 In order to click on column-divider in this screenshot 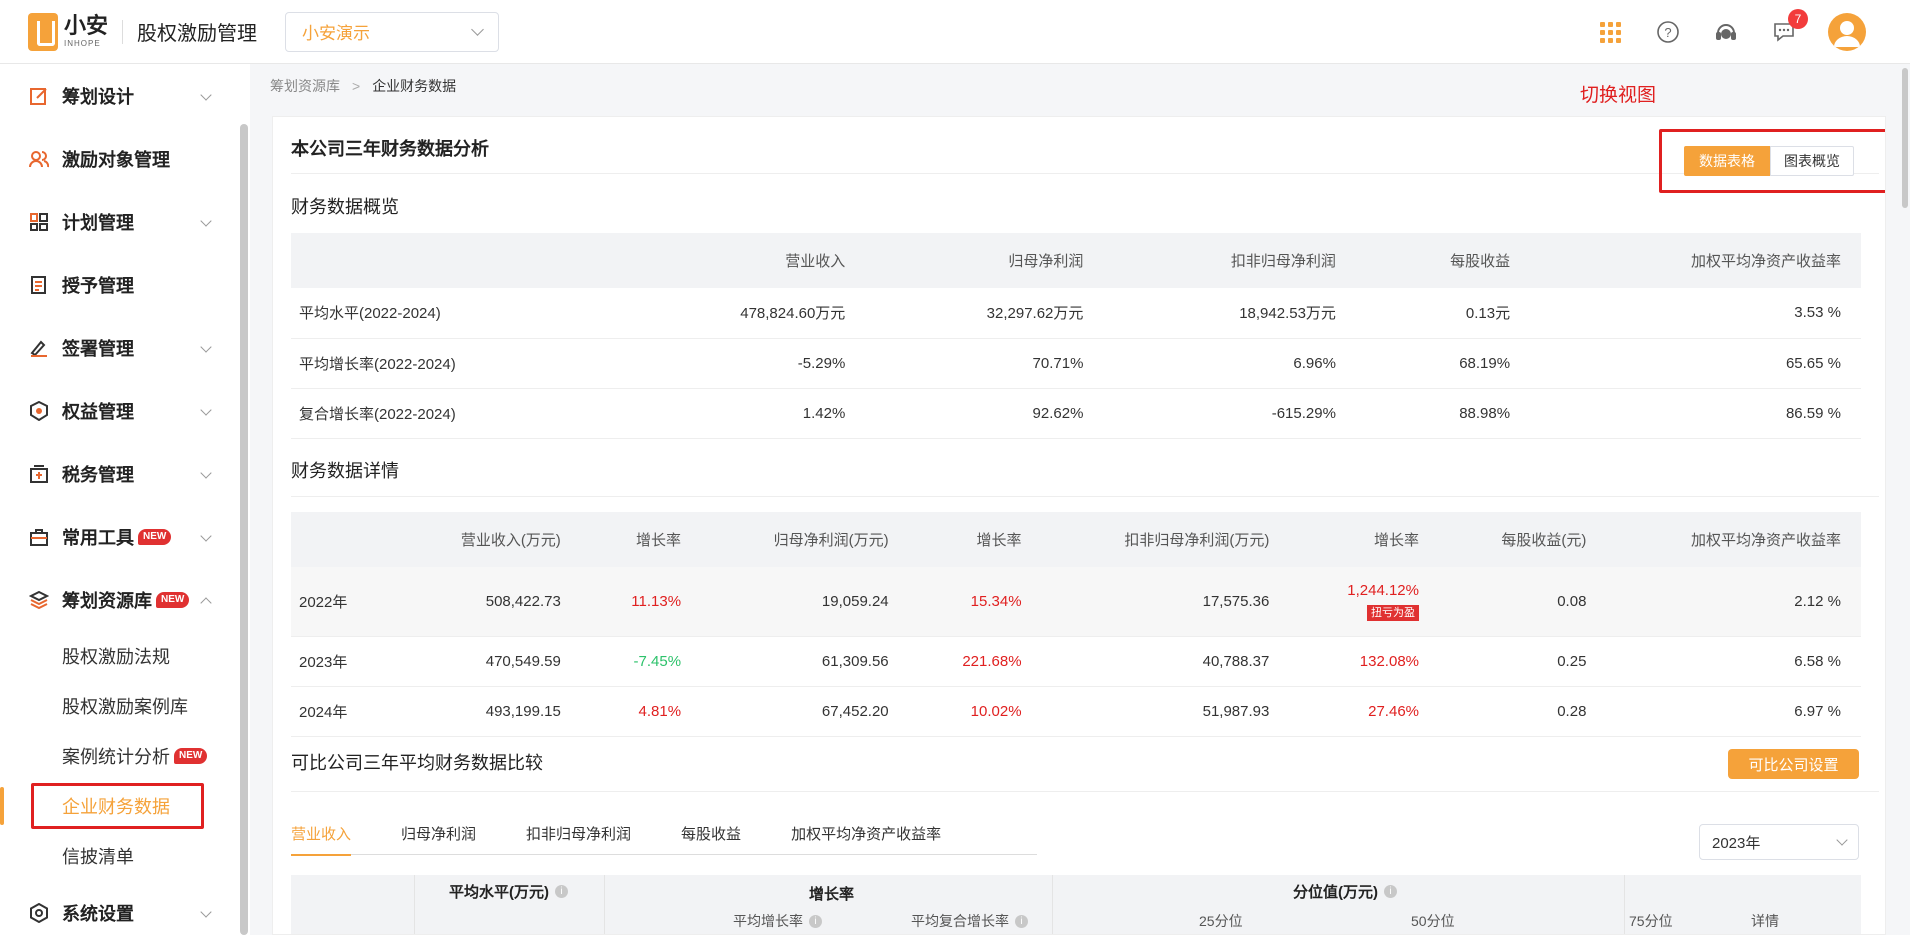, I will do `click(353, 904)`.